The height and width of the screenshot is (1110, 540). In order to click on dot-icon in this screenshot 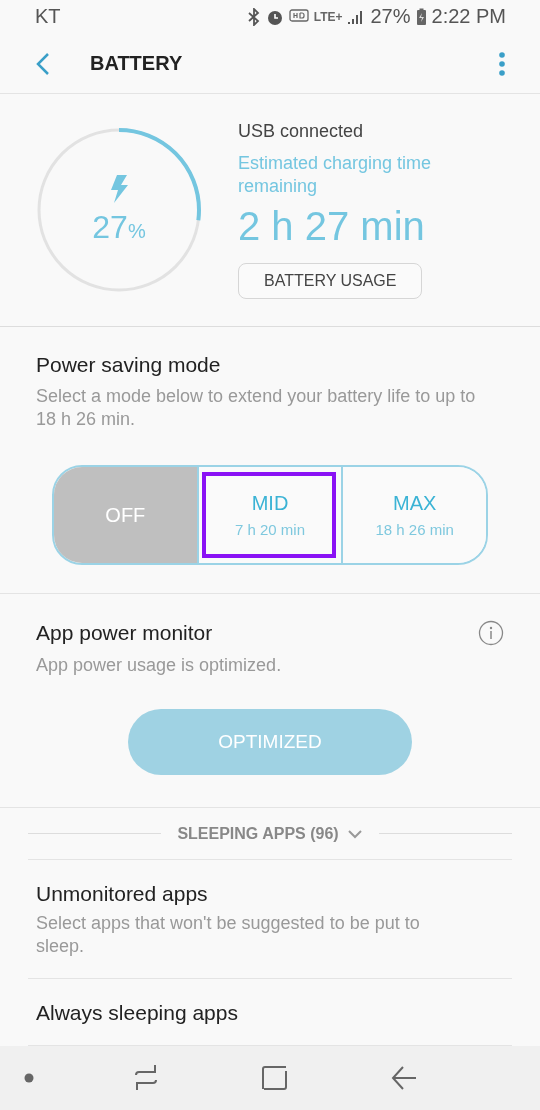, I will do `click(29, 1078)`.